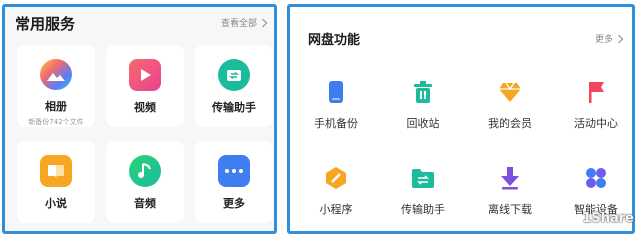 The height and width of the screenshot is (240, 640). What do you see at coordinates (145, 203) in the screenshot?
I see `tile-label: 音频` at bounding box center [145, 203].